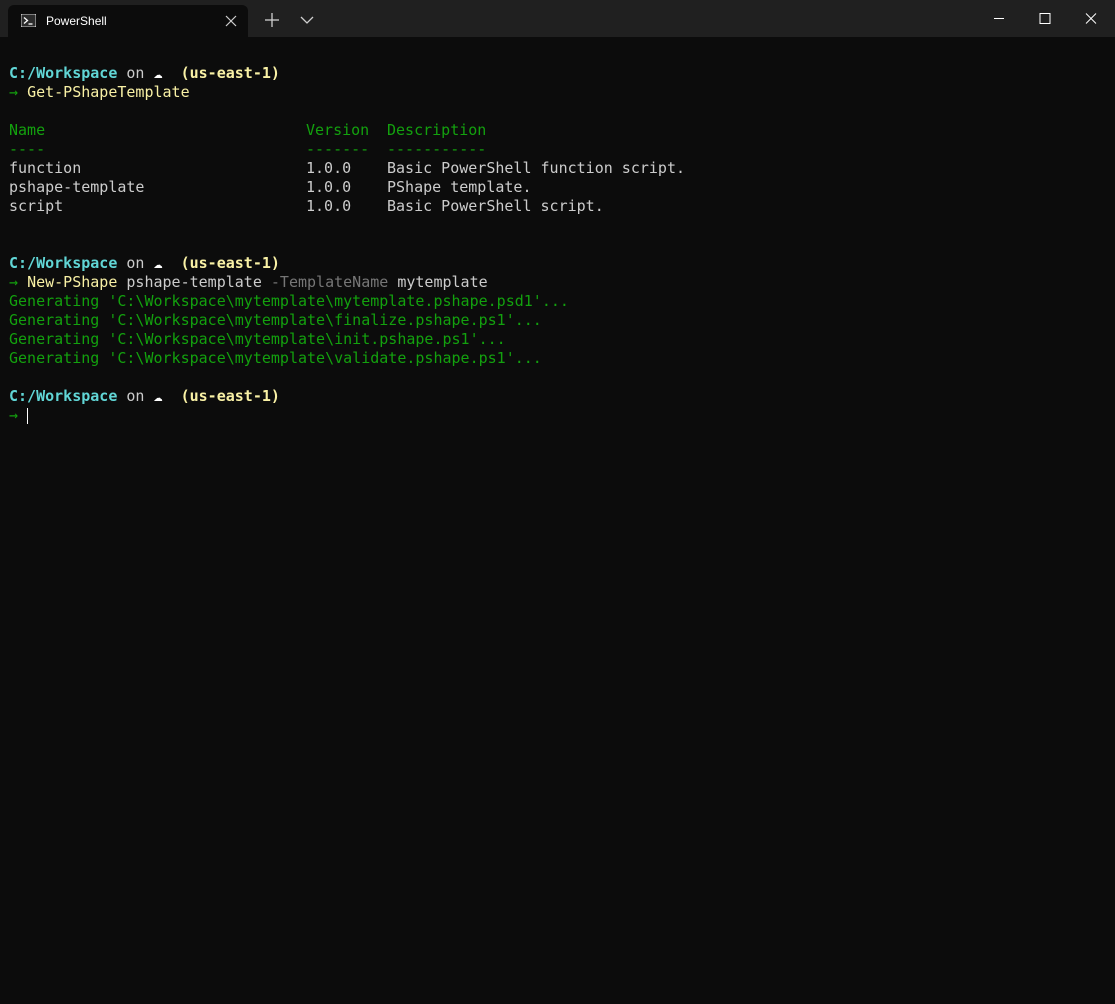 The image size is (1115, 1004). What do you see at coordinates (338, 130) in the screenshot?
I see `table-header-version: Version` at bounding box center [338, 130].